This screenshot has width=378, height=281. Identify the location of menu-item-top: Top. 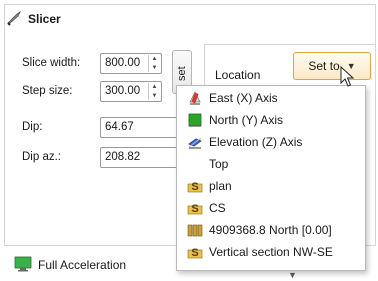
(271, 164).